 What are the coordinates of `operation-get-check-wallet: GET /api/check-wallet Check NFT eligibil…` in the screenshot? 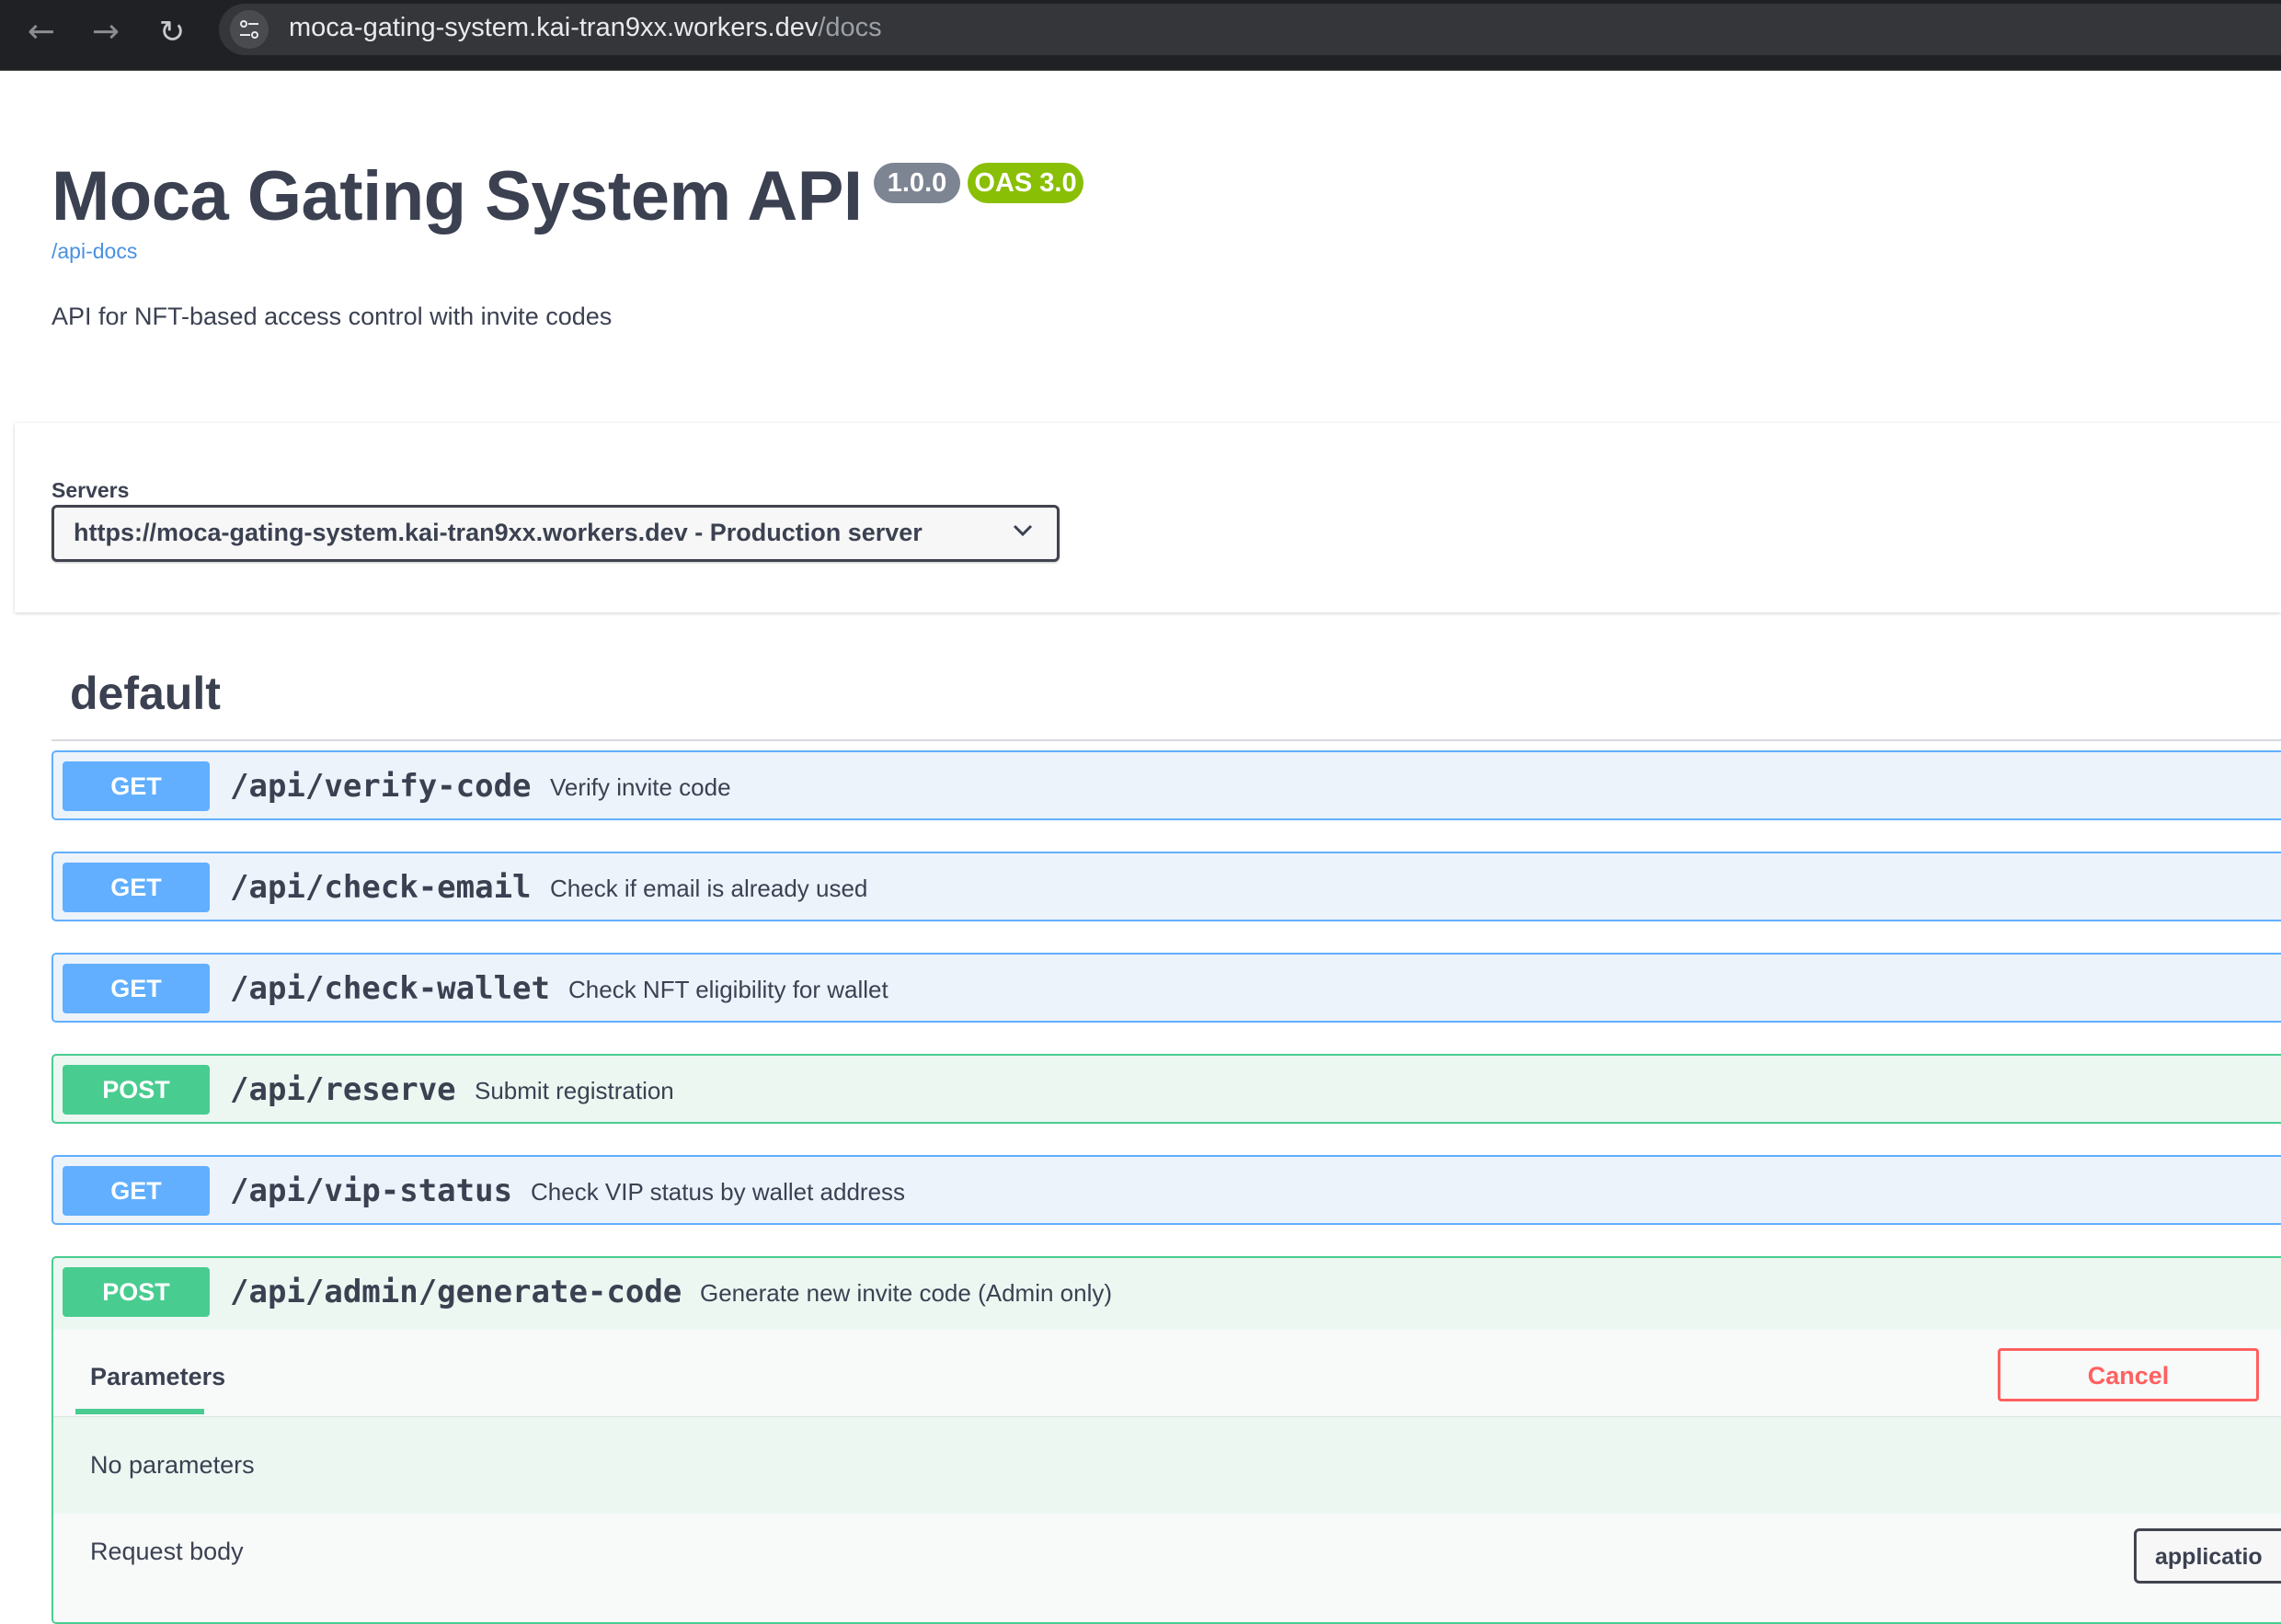 It's located at (1167, 988).